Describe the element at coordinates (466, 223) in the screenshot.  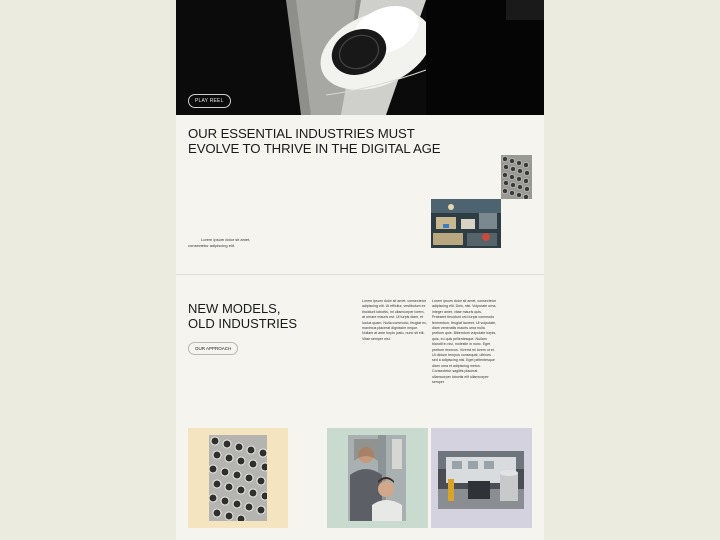
I see `workshop-thumbnail` at that location.